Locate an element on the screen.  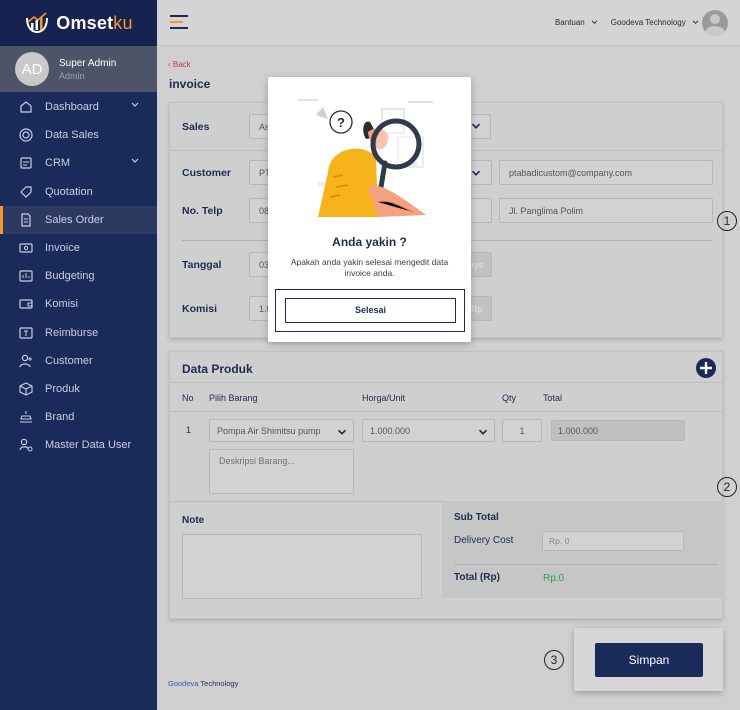
sales-label: Sales is located at coordinates (196, 127).